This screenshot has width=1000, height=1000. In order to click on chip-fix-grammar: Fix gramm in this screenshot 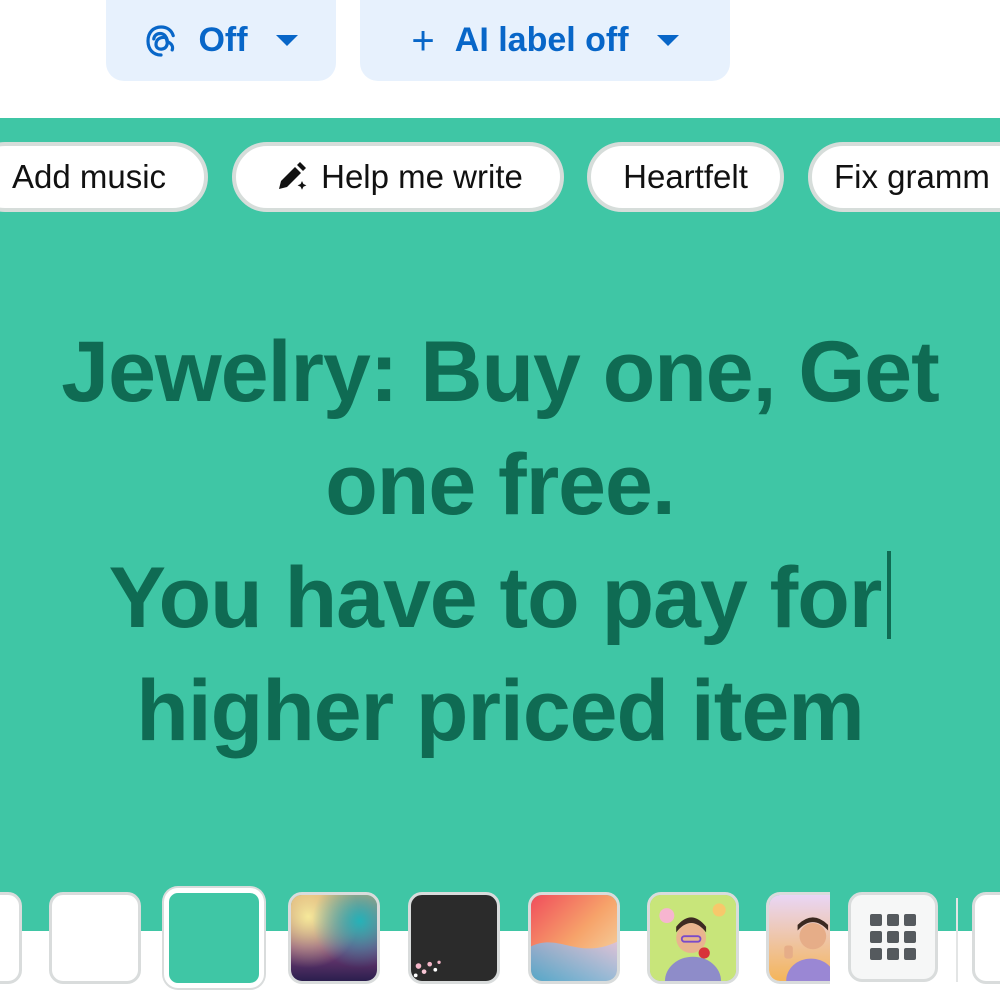, I will do `click(904, 177)`.